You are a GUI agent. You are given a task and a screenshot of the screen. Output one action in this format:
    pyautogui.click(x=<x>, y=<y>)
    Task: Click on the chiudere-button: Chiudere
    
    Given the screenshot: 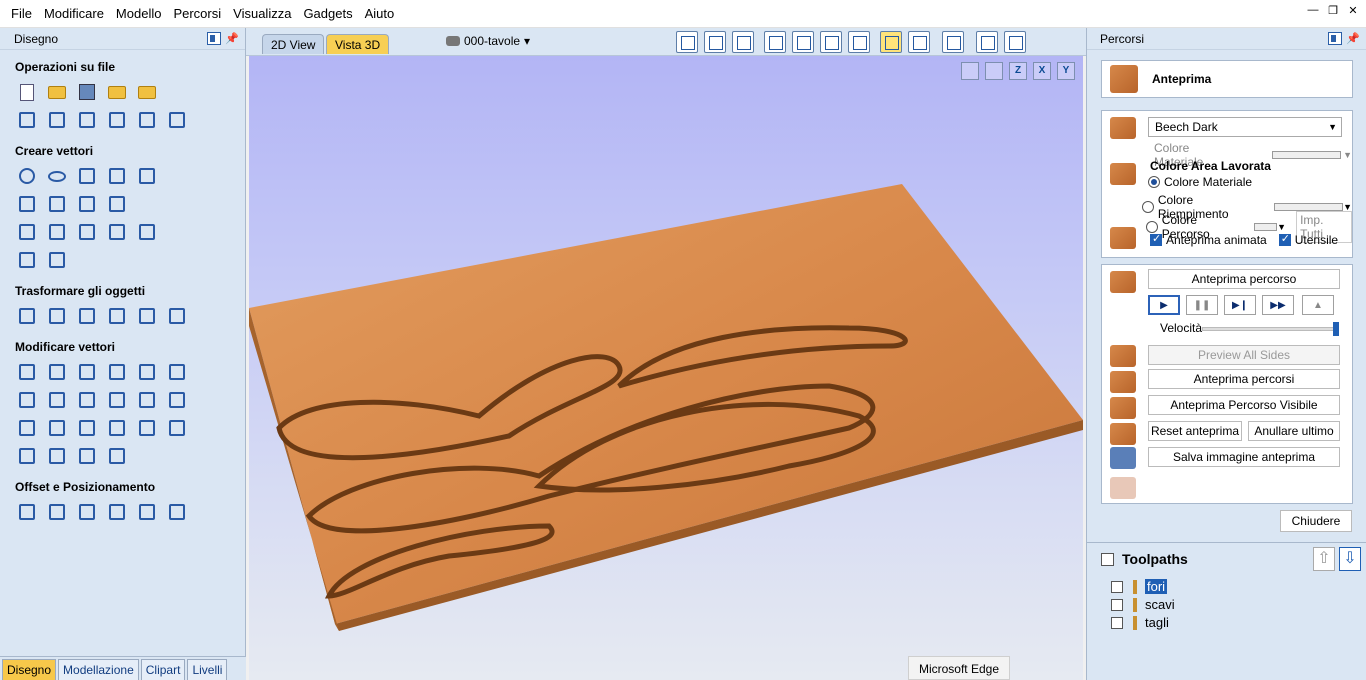 What is the action you would take?
    pyautogui.click(x=1316, y=521)
    